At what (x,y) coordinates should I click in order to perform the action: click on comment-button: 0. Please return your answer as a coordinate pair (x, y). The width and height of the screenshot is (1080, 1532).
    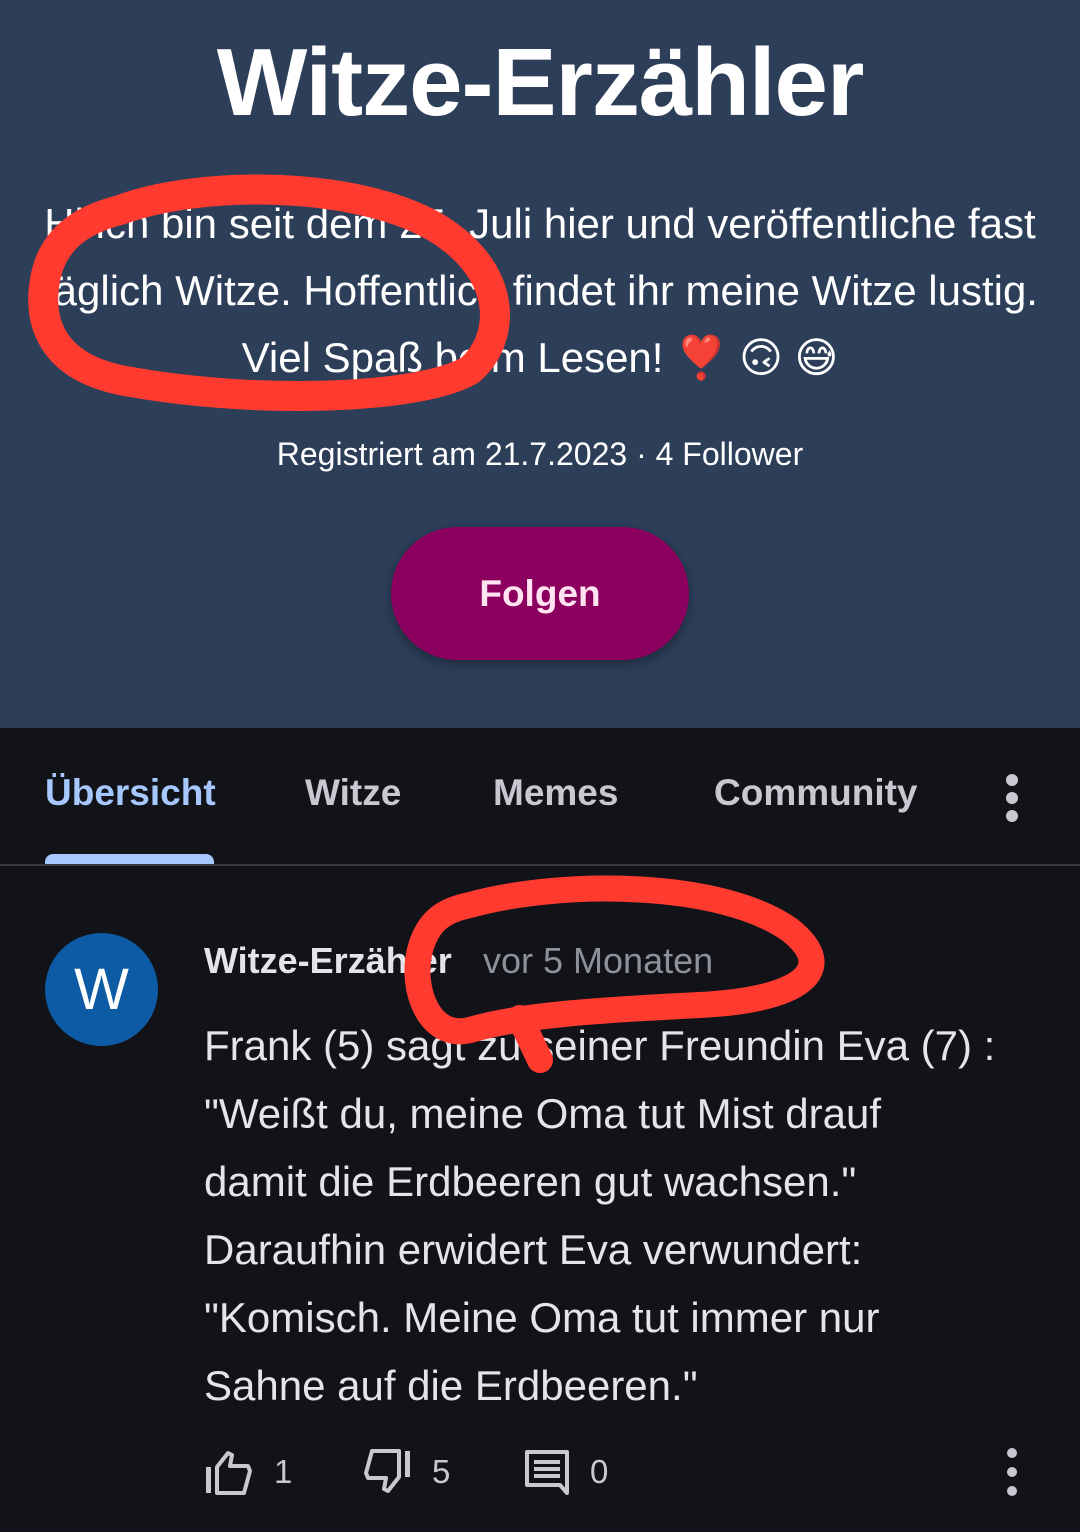
    Looking at the image, I should click on (566, 1472).